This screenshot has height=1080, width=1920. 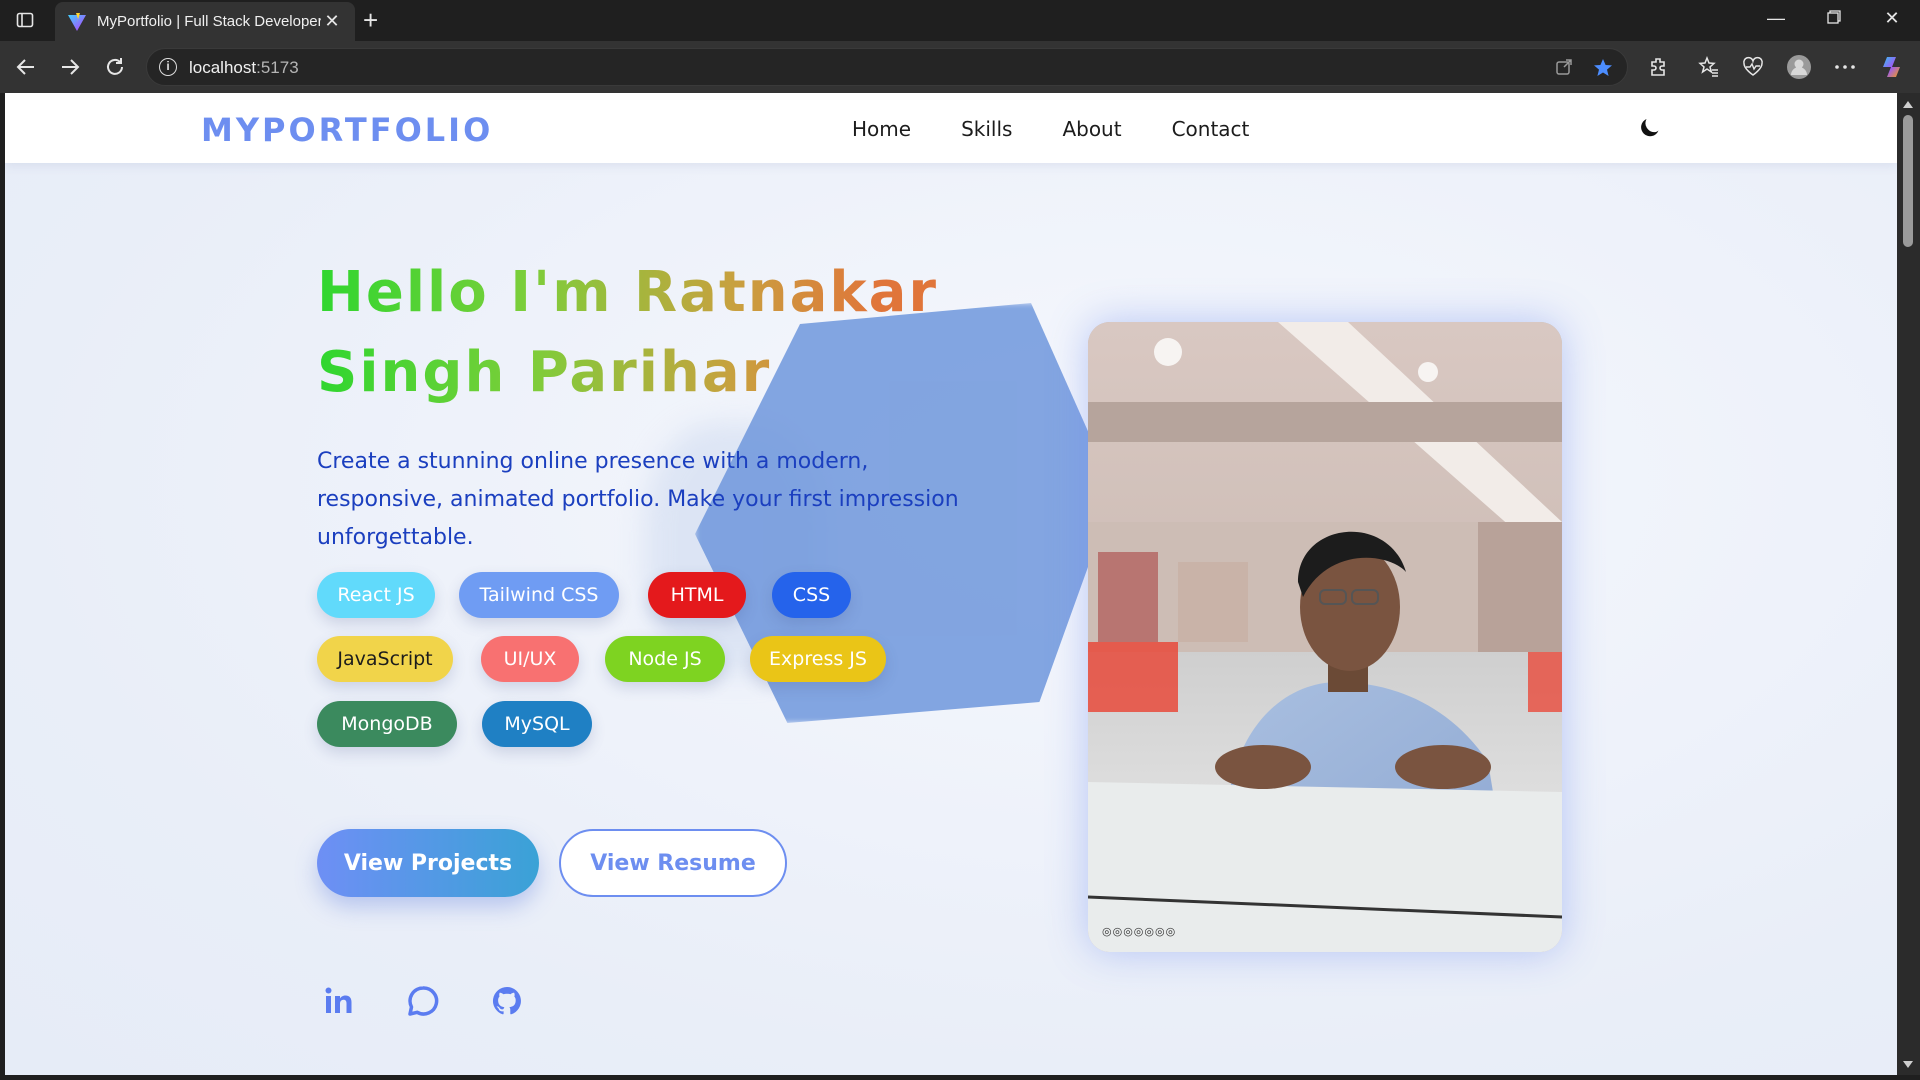 What do you see at coordinates (1892, 18) in the screenshot?
I see `window-close-icon: ✕` at bounding box center [1892, 18].